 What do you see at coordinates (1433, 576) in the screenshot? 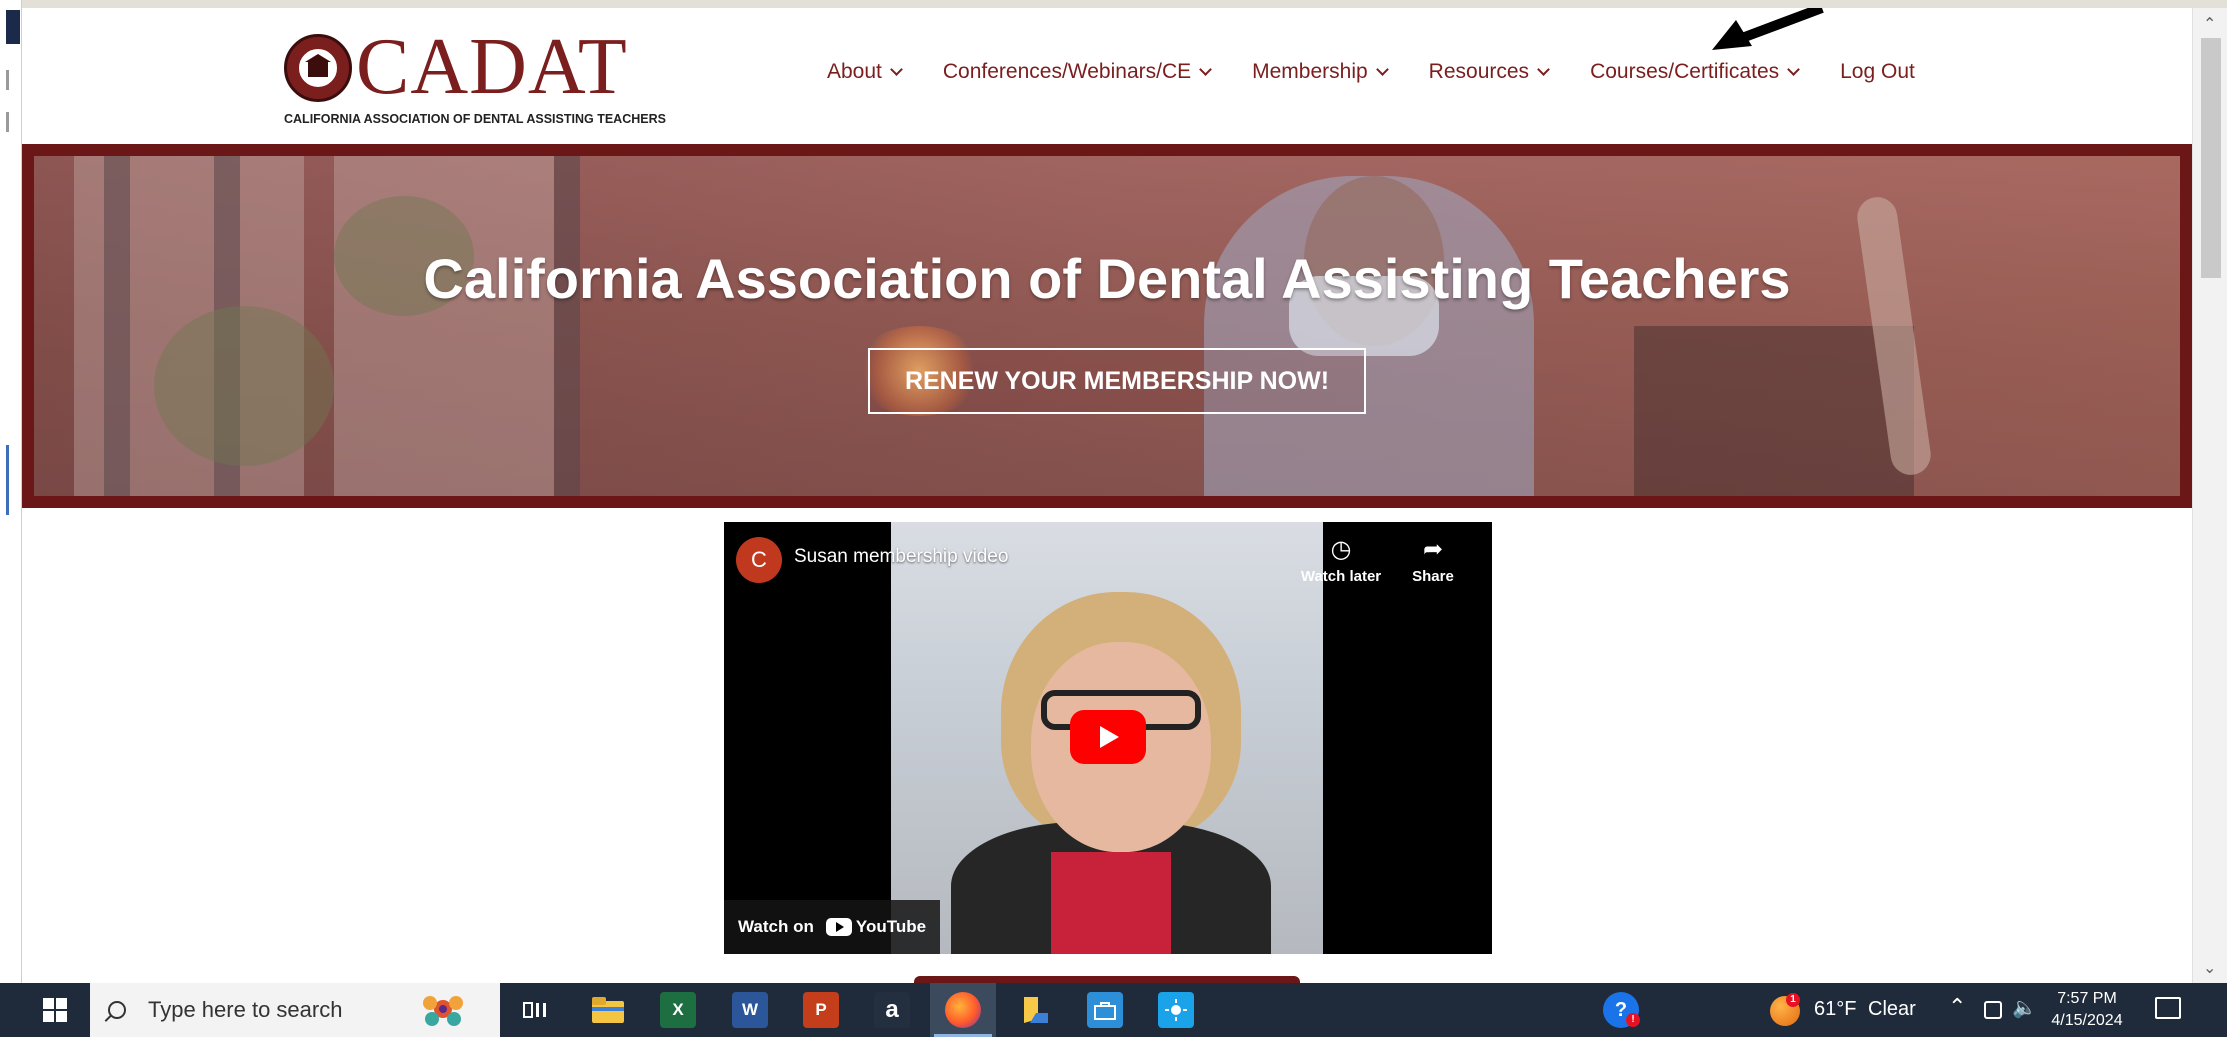
I see `share-label: Share` at bounding box center [1433, 576].